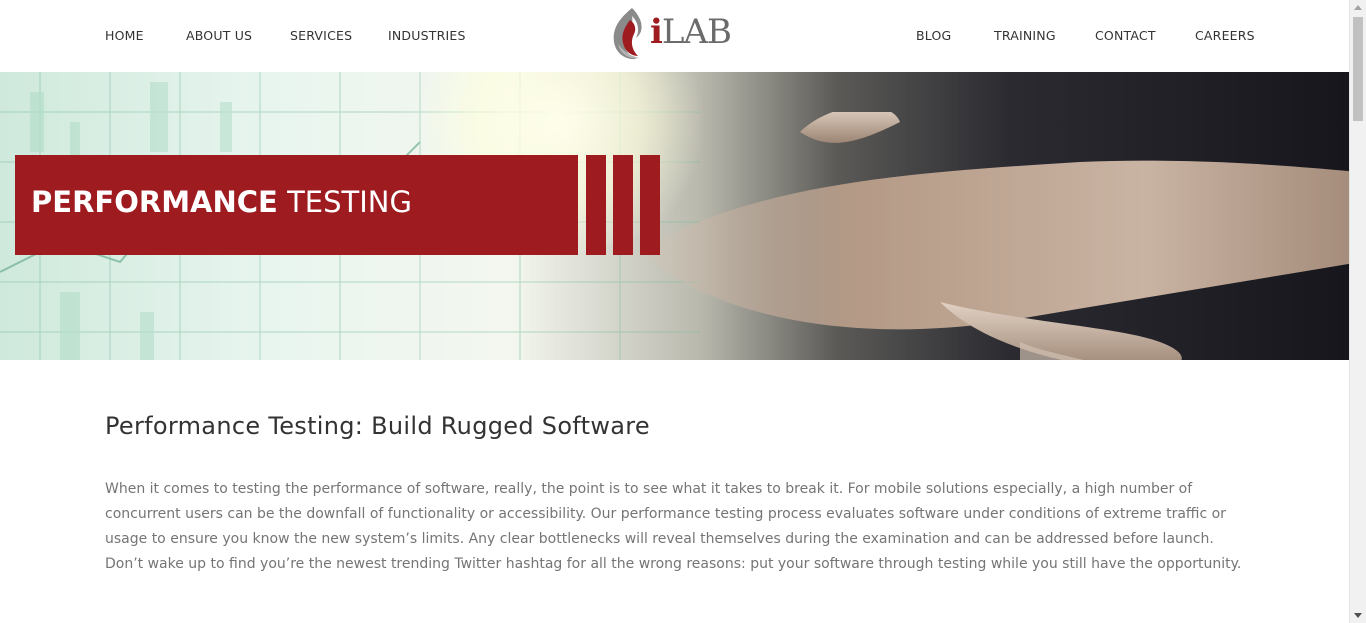 The width and height of the screenshot is (1366, 623). What do you see at coordinates (1358, 7) in the screenshot?
I see `scroll-up-icon` at bounding box center [1358, 7].